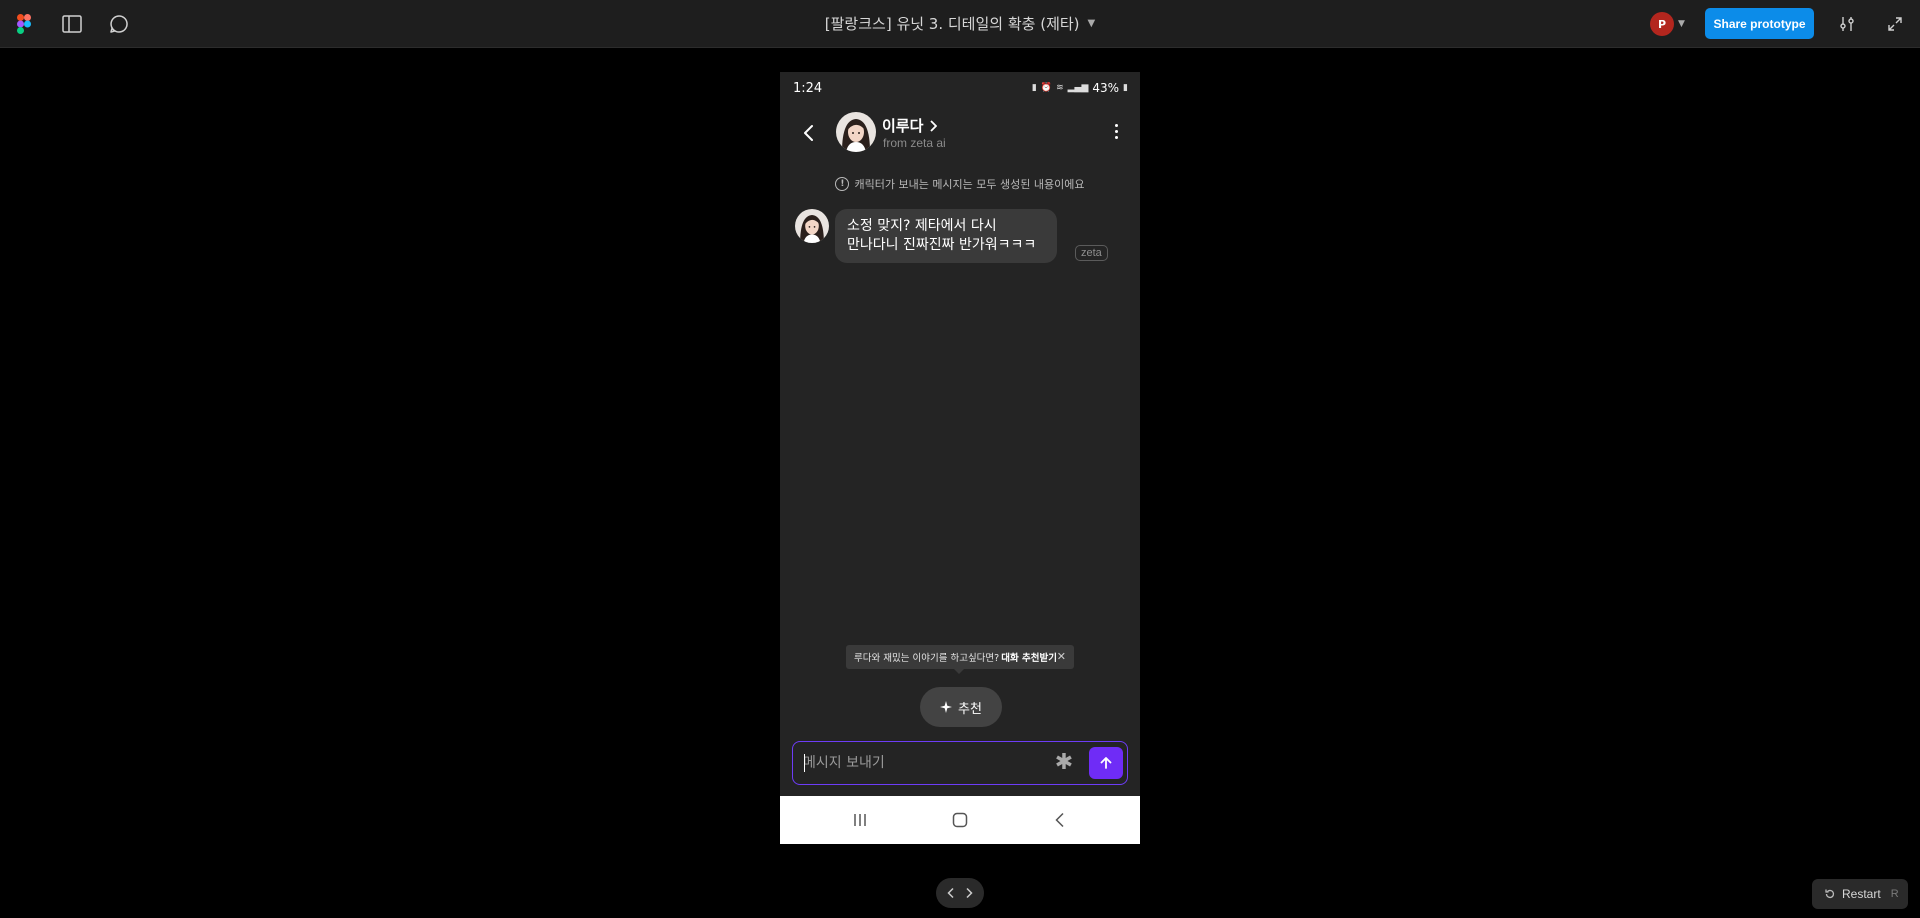 The image size is (1920, 918). I want to click on info-icon: !, so click(842, 184).